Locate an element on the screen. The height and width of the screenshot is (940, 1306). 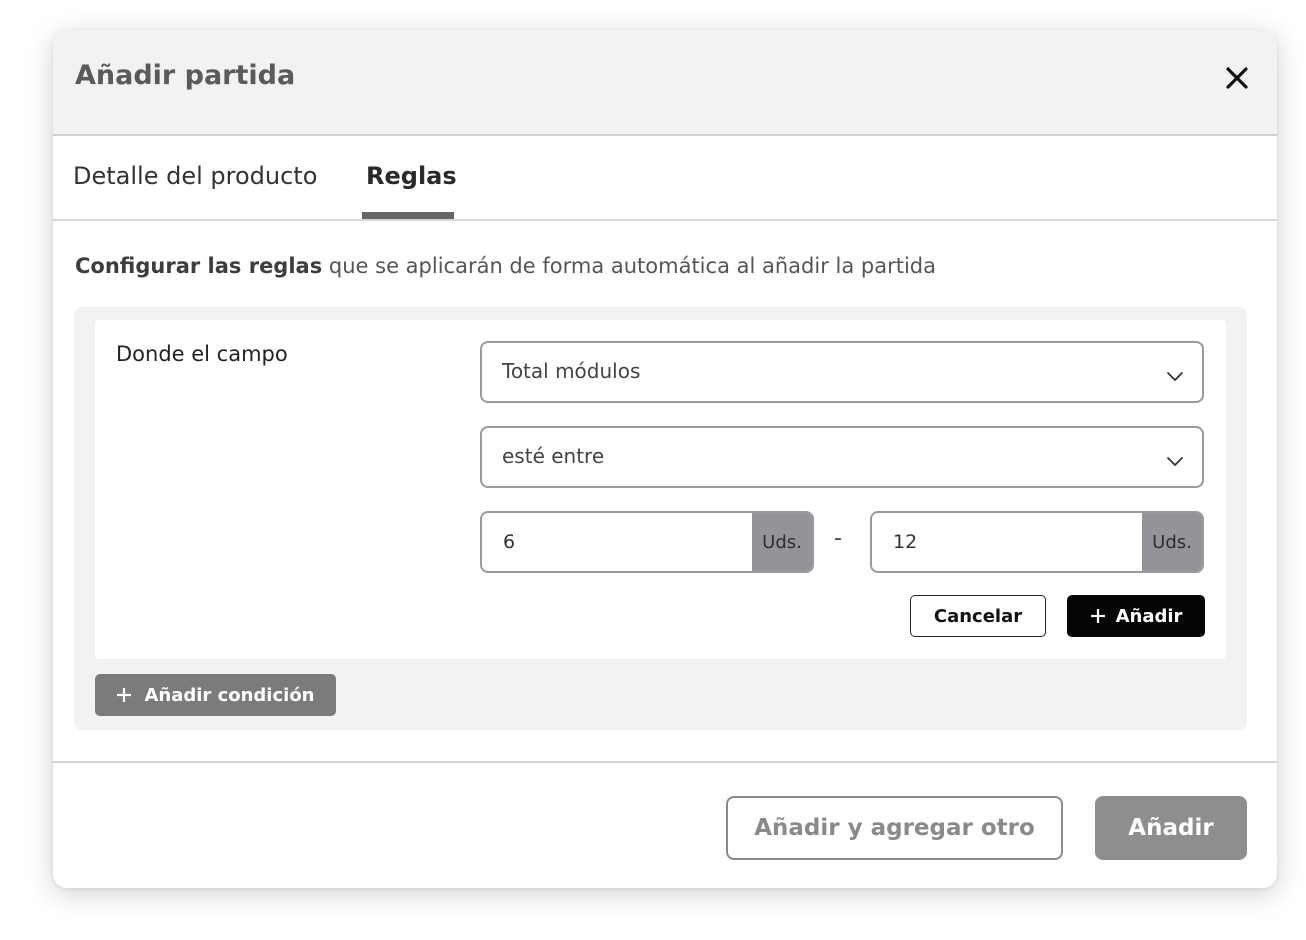
dialog-title: Añadir partida is located at coordinates (185, 75).